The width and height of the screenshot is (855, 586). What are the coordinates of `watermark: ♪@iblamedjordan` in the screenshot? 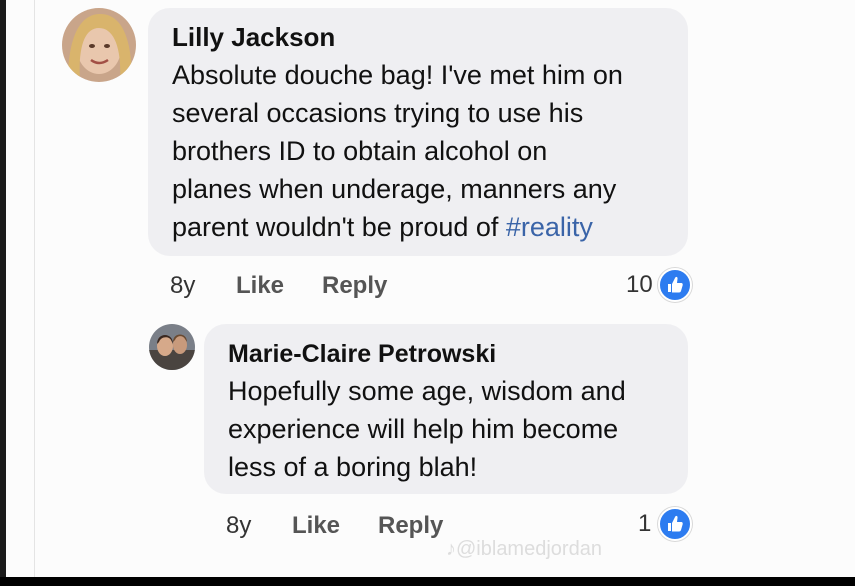 It's located at (524, 549).